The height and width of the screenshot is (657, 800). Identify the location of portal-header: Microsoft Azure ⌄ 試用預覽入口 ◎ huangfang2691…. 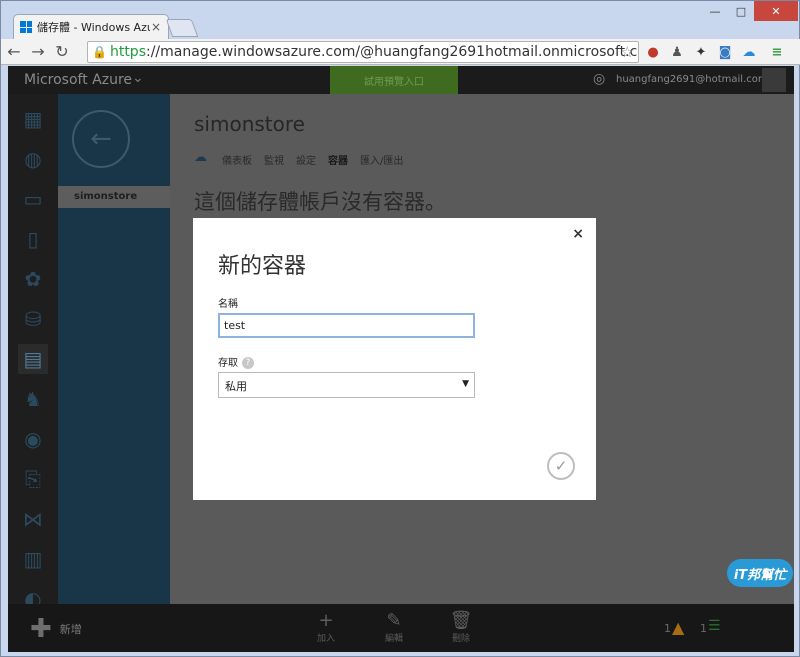
(401, 80).